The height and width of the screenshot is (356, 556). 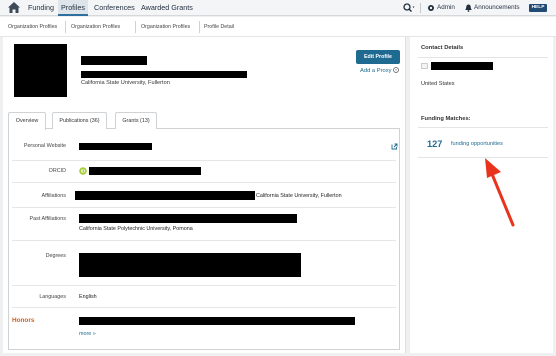 I want to click on bell-icon, so click(x=468, y=8).